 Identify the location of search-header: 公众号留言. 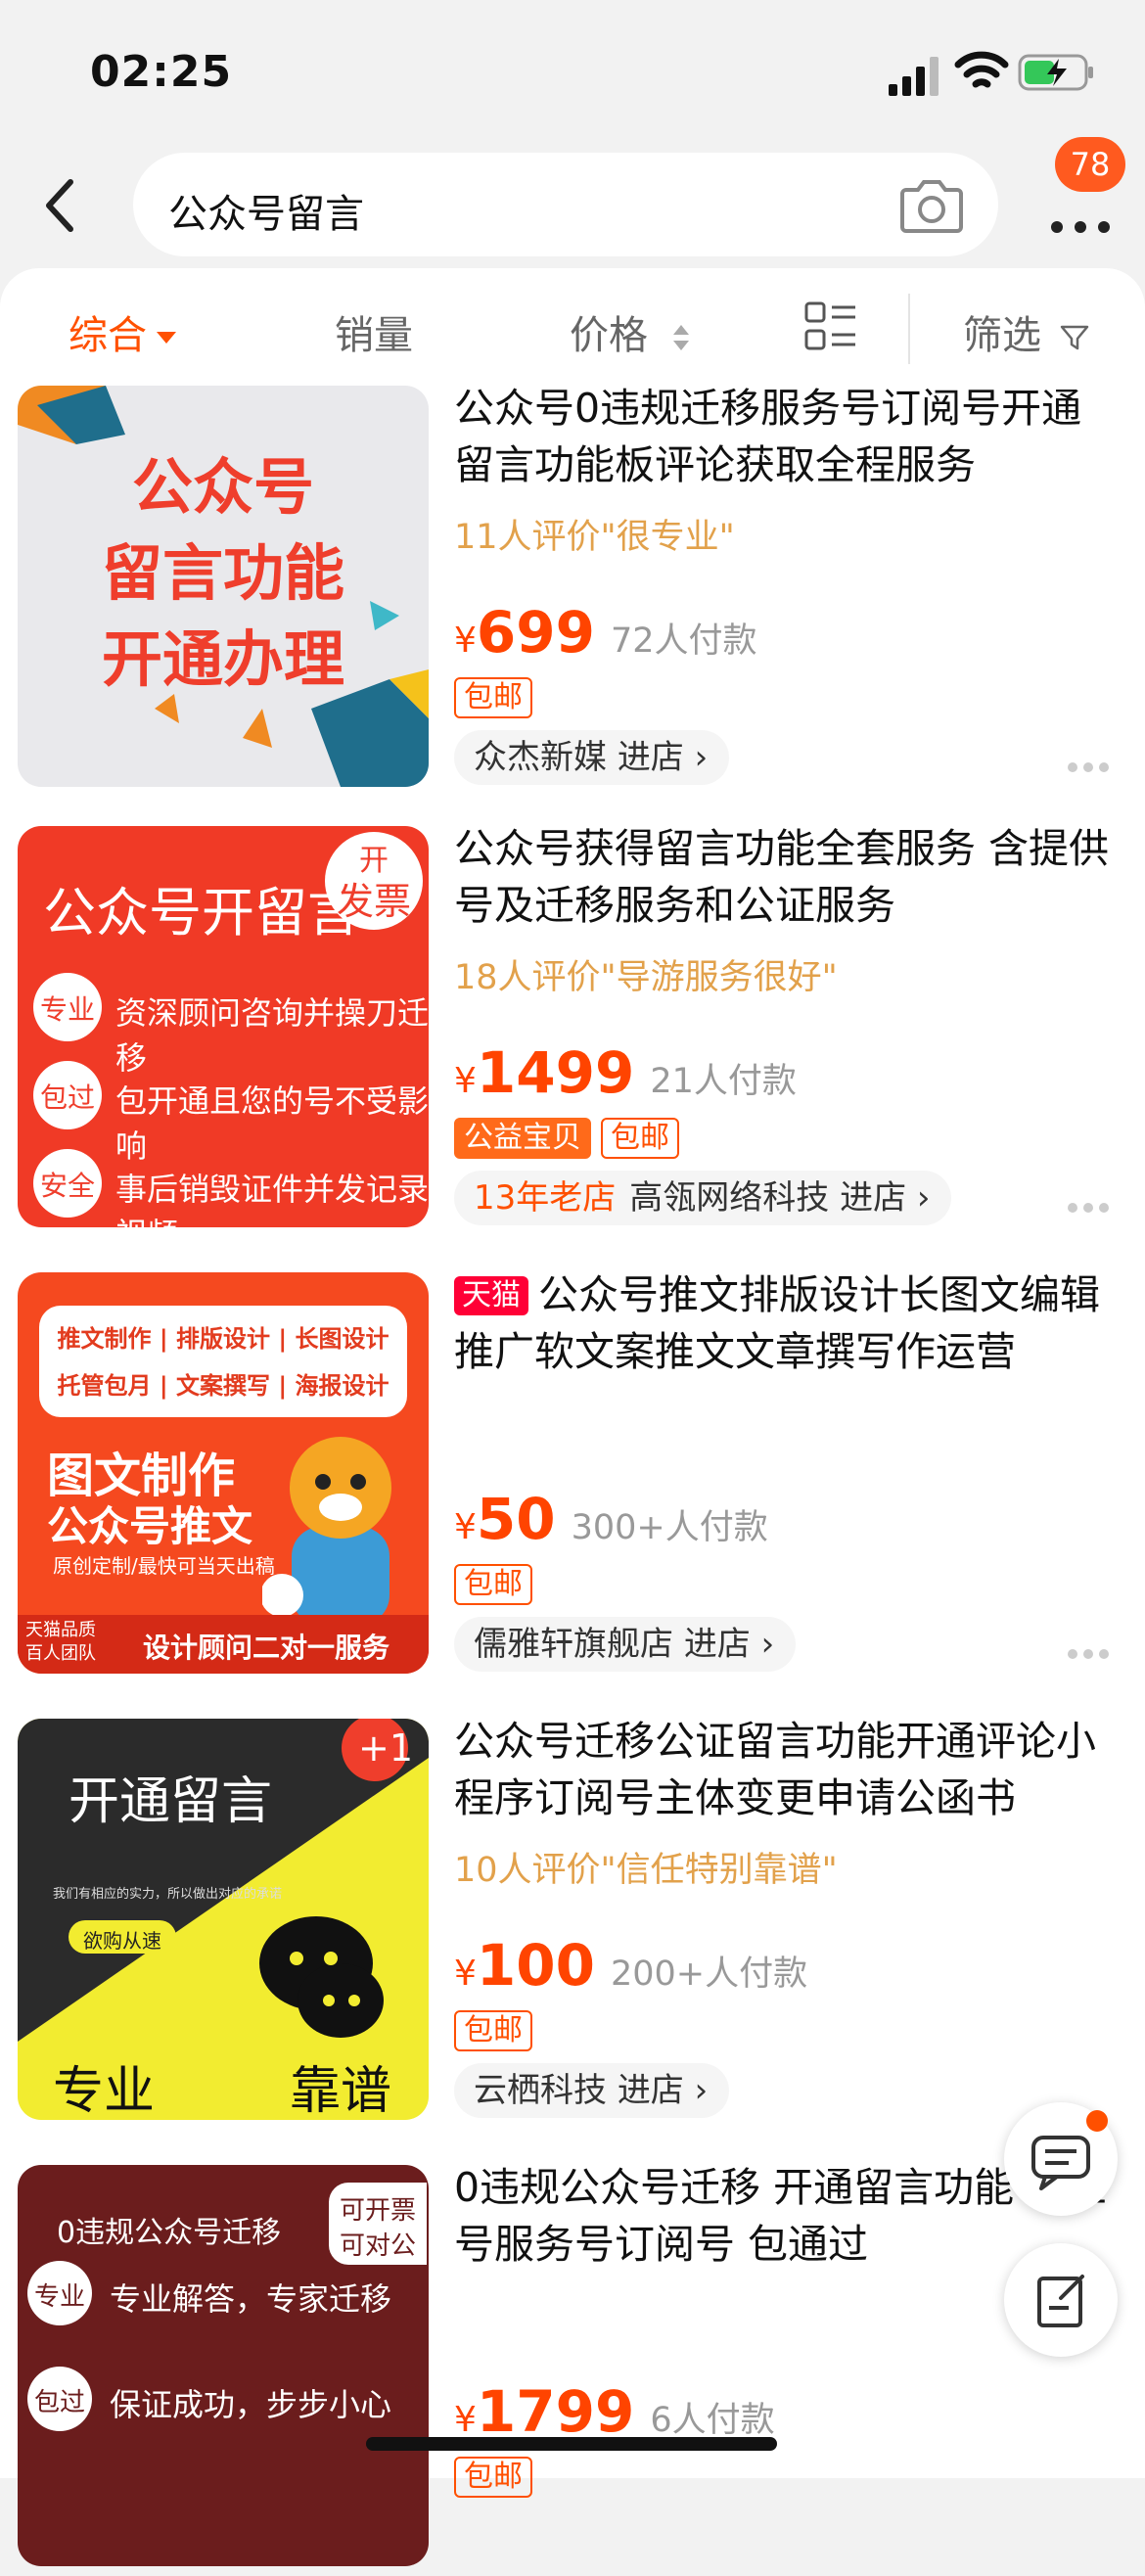
(572, 210).